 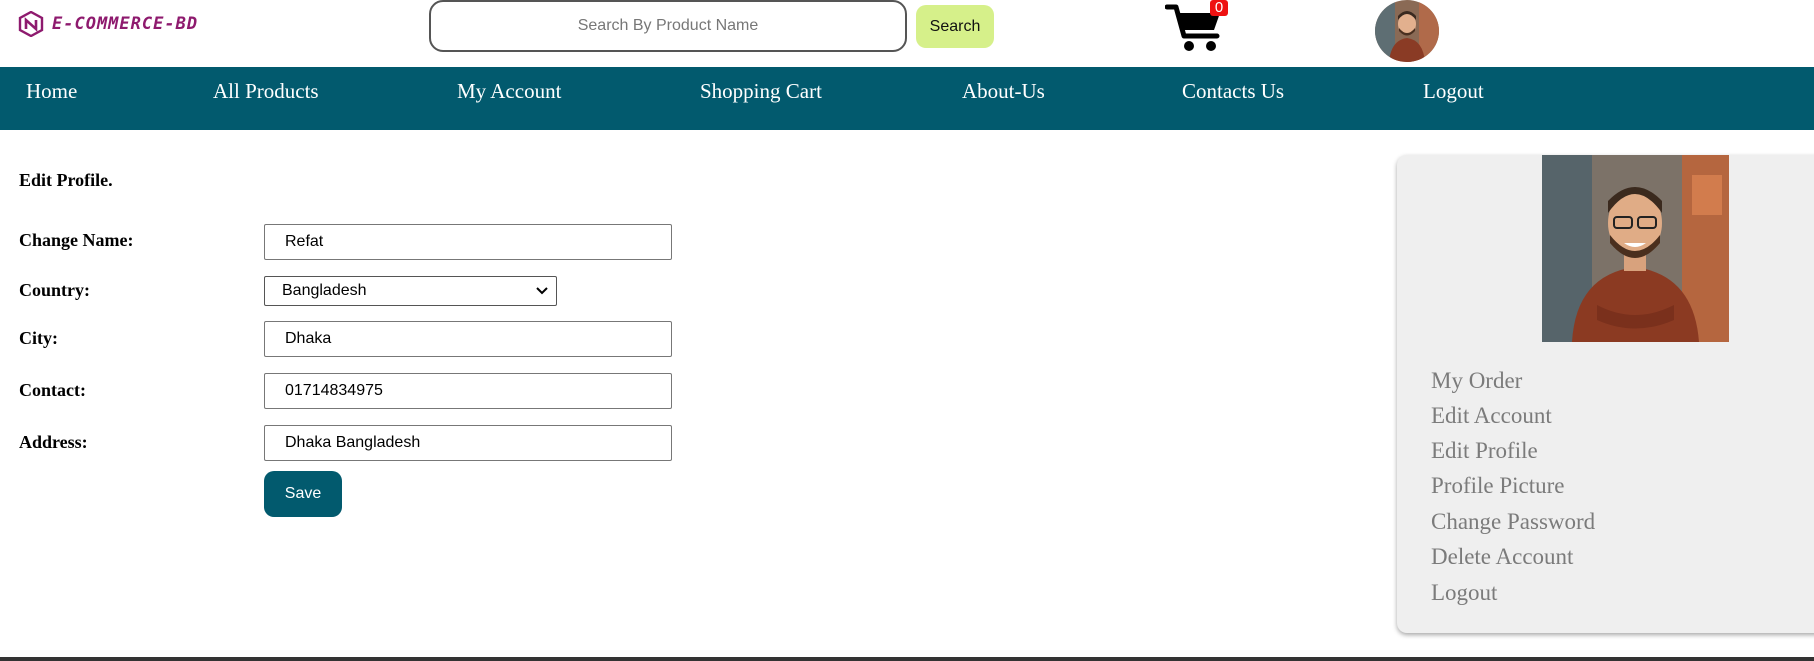 What do you see at coordinates (303, 494) in the screenshot?
I see `save-button: Save` at bounding box center [303, 494].